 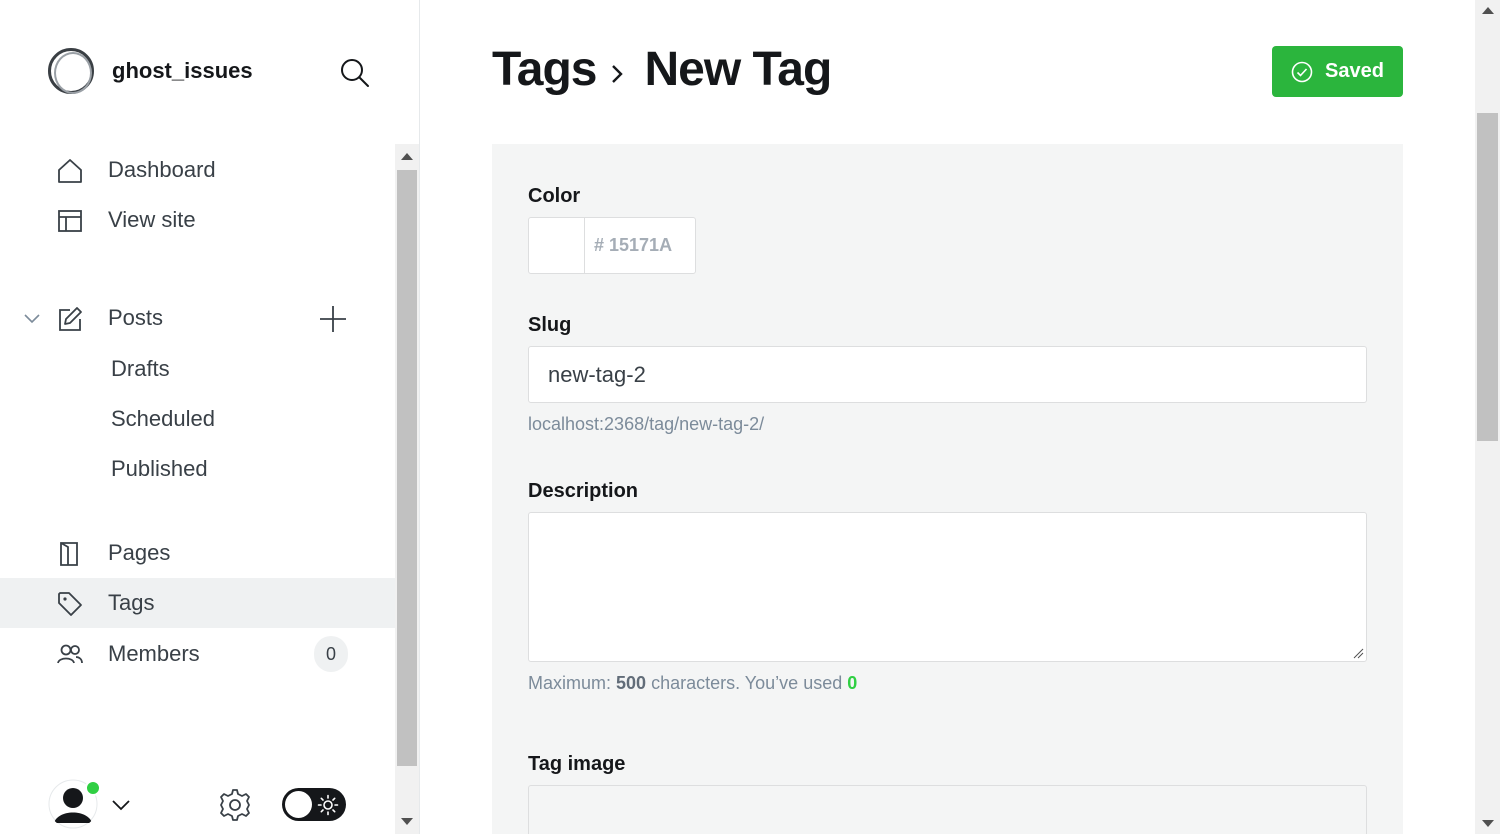 What do you see at coordinates (646, 424) in the screenshot?
I see `slug-url-preview: localhost:2368/tag/new-tag-2/` at bounding box center [646, 424].